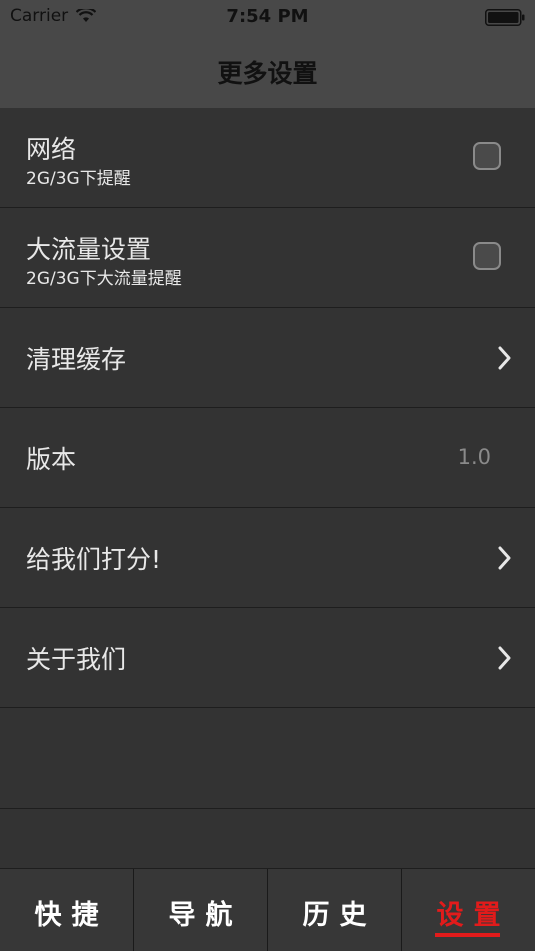 Image resolution: width=535 pixels, height=951 pixels. Describe the element at coordinates (94, 559) in the screenshot. I see `setting-title: 给我们打分!` at that location.